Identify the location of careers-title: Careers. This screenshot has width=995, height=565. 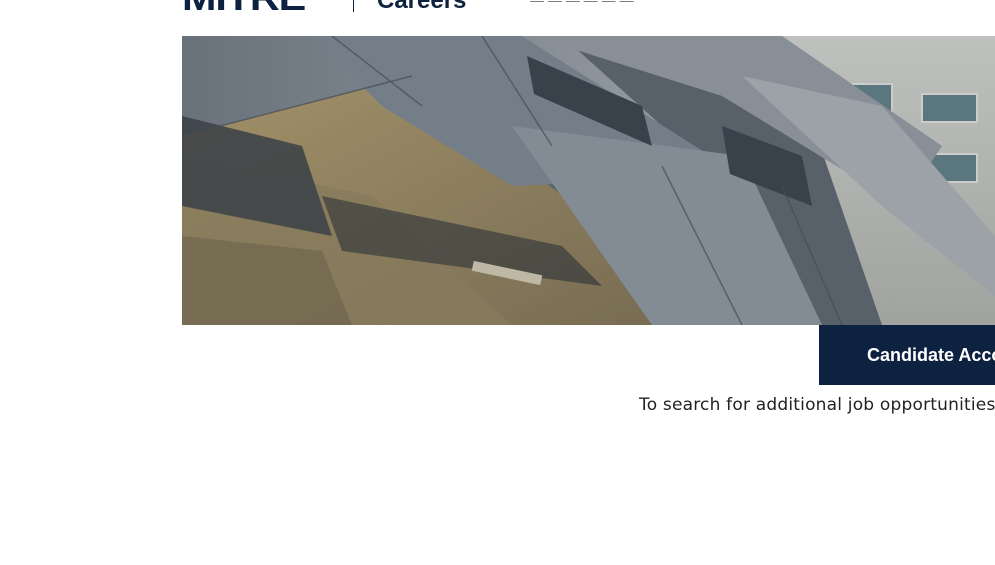
(421, 6).